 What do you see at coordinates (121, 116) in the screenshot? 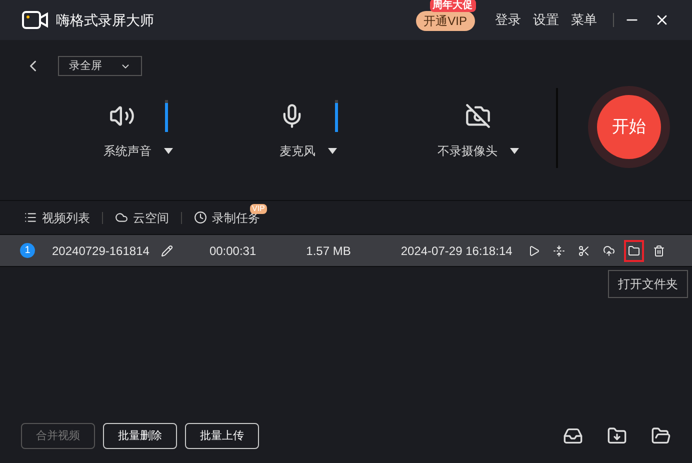
I see `speaker-icon` at bounding box center [121, 116].